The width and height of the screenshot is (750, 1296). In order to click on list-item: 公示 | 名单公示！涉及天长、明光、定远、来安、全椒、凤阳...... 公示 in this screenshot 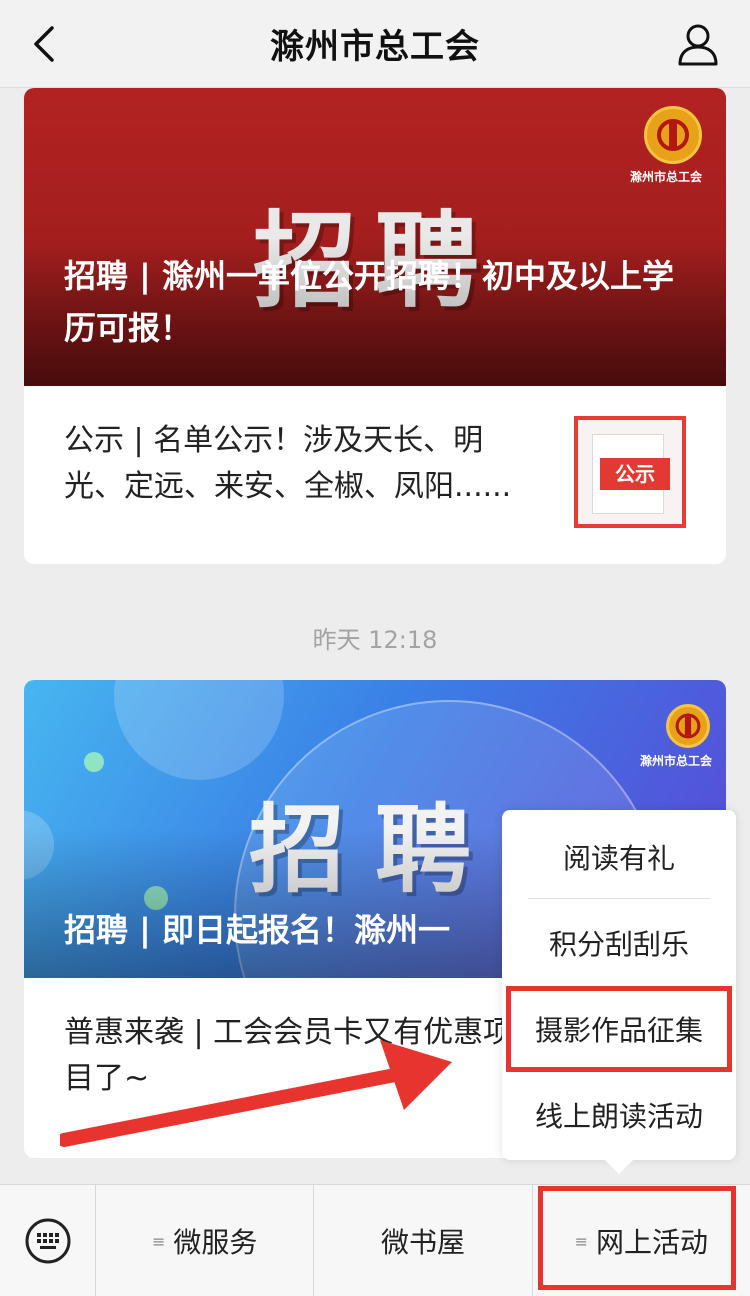, I will do `click(375, 464)`.